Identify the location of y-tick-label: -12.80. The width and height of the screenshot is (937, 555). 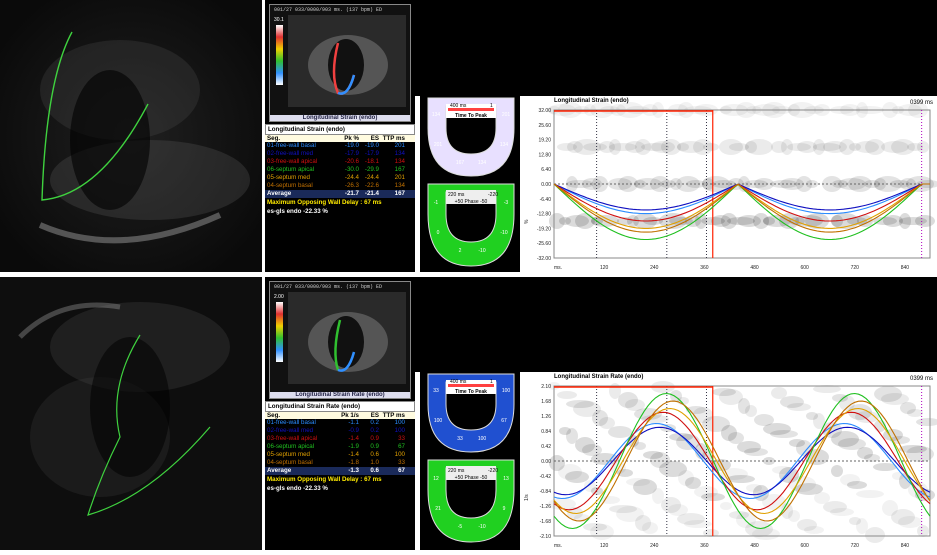
(544, 215).